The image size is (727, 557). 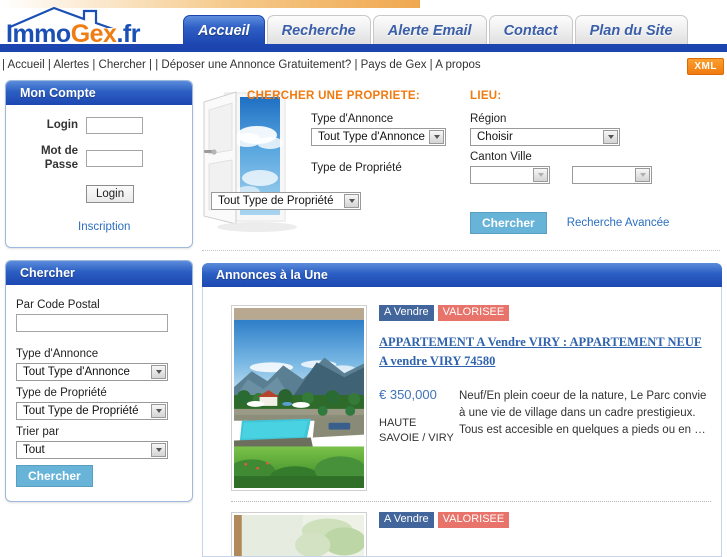 I want to click on tab-plan-du-site-label: Plan du Site, so click(x=631, y=30).